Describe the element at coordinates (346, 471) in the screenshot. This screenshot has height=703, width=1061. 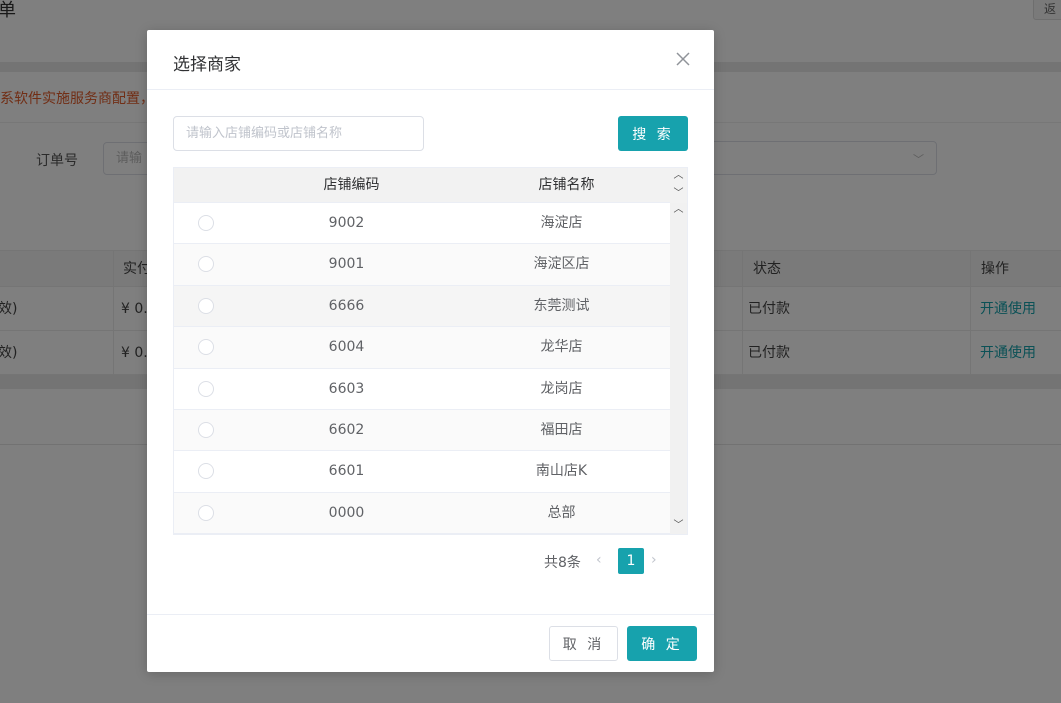
I see `store-code: 6601` at that location.